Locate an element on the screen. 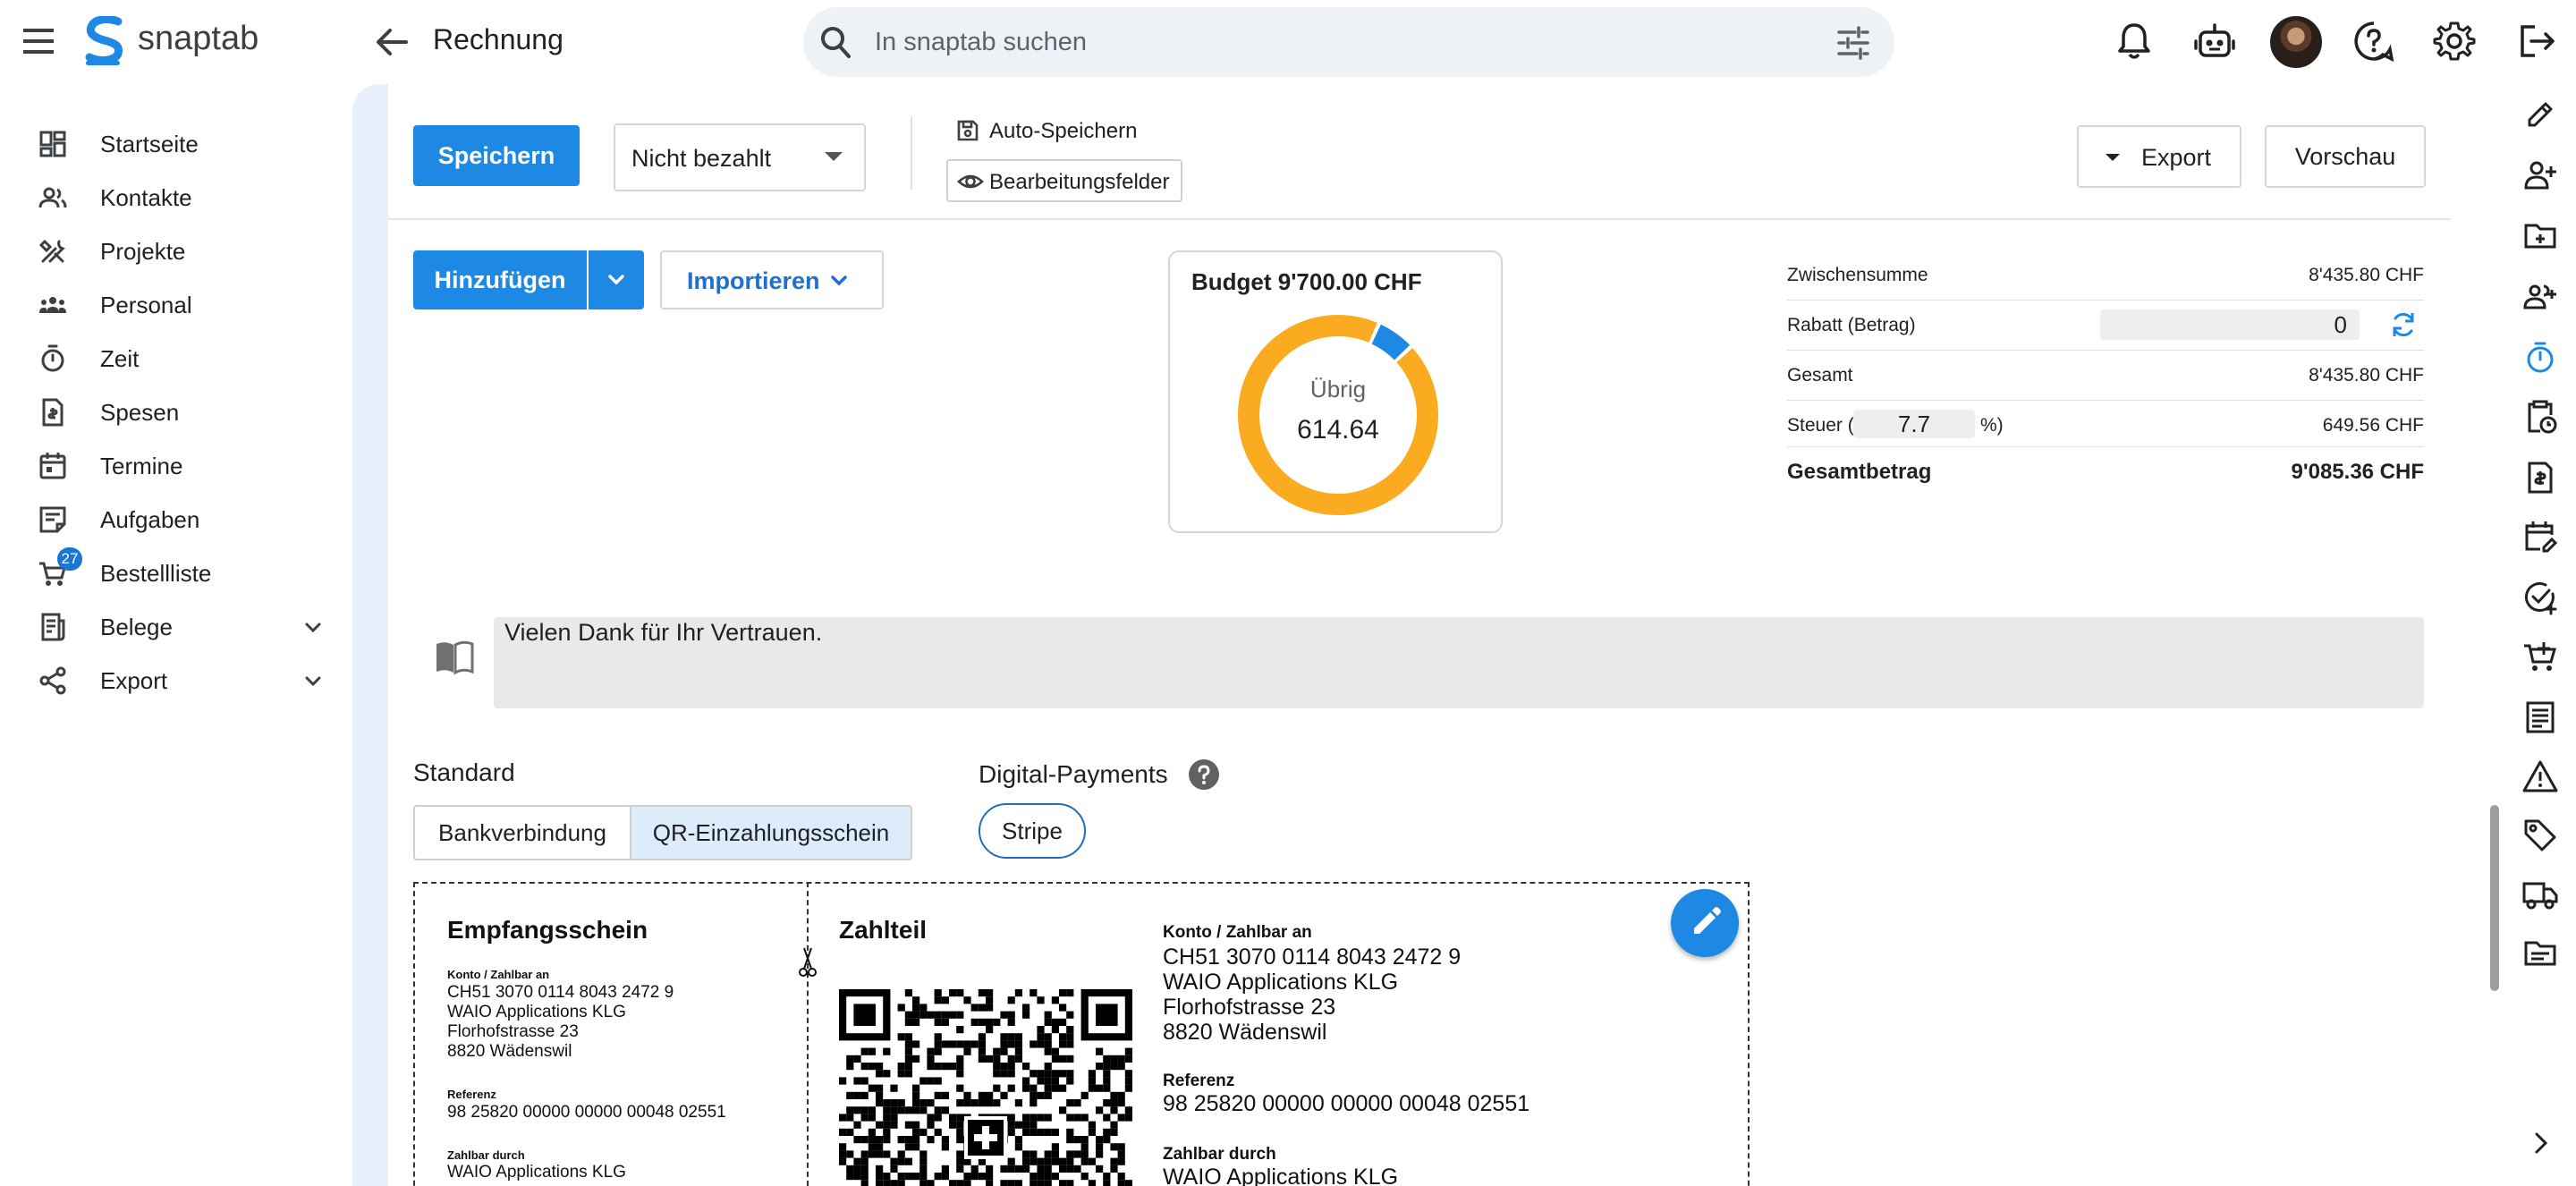 This screenshot has height=1186, width=2576. sidebar-item-projekte: Projekte is located at coordinates (174, 251).